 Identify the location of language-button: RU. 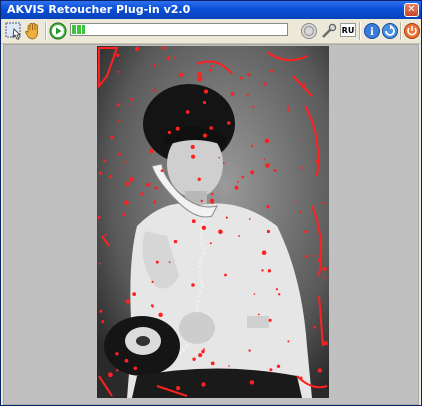
(348, 30).